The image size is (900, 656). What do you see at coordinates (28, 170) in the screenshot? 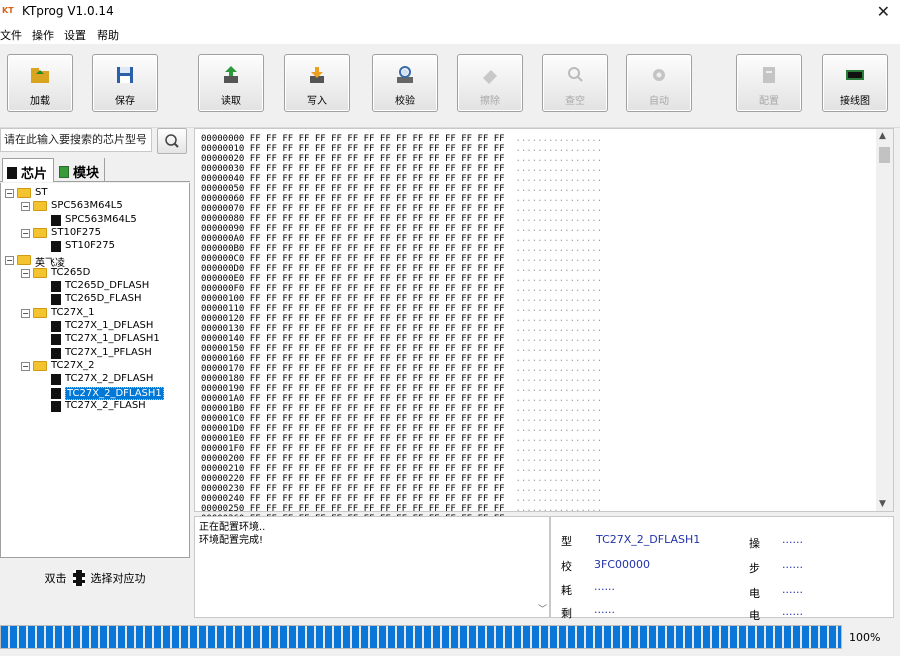
I see `tab-chip: 芯片` at bounding box center [28, 170].